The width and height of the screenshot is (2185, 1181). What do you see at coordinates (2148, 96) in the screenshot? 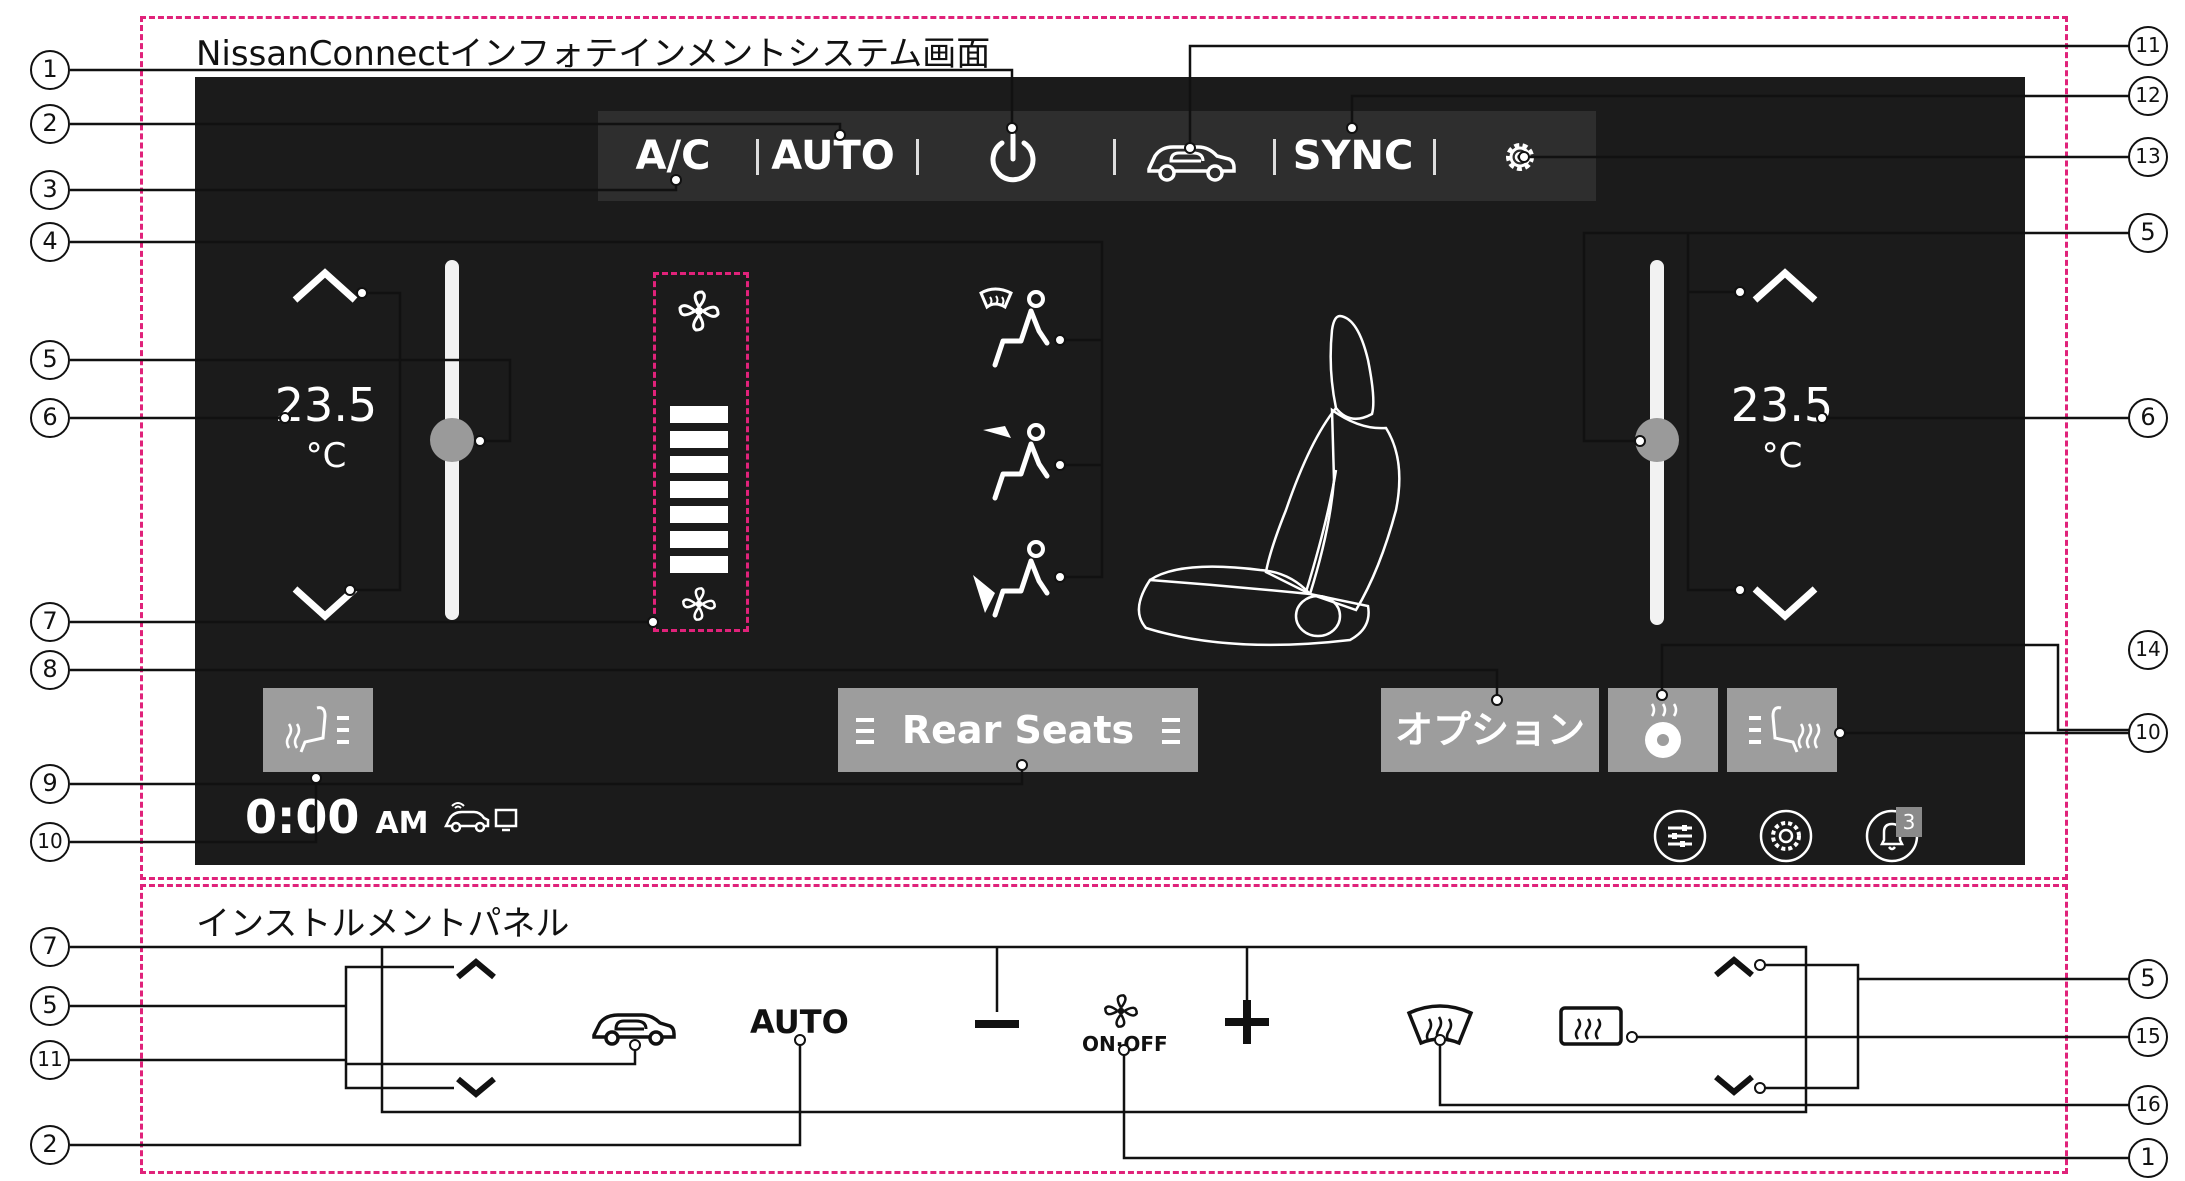
I see `callout-12: 12` at bounding box center [2148, 96].